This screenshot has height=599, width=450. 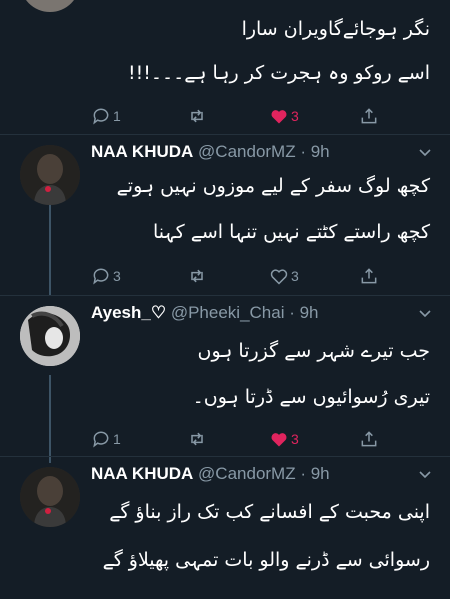 What do you see at coordinates (279, 277) in the screenshot?
I see `heart-icon` at bounding box center [279, 277].